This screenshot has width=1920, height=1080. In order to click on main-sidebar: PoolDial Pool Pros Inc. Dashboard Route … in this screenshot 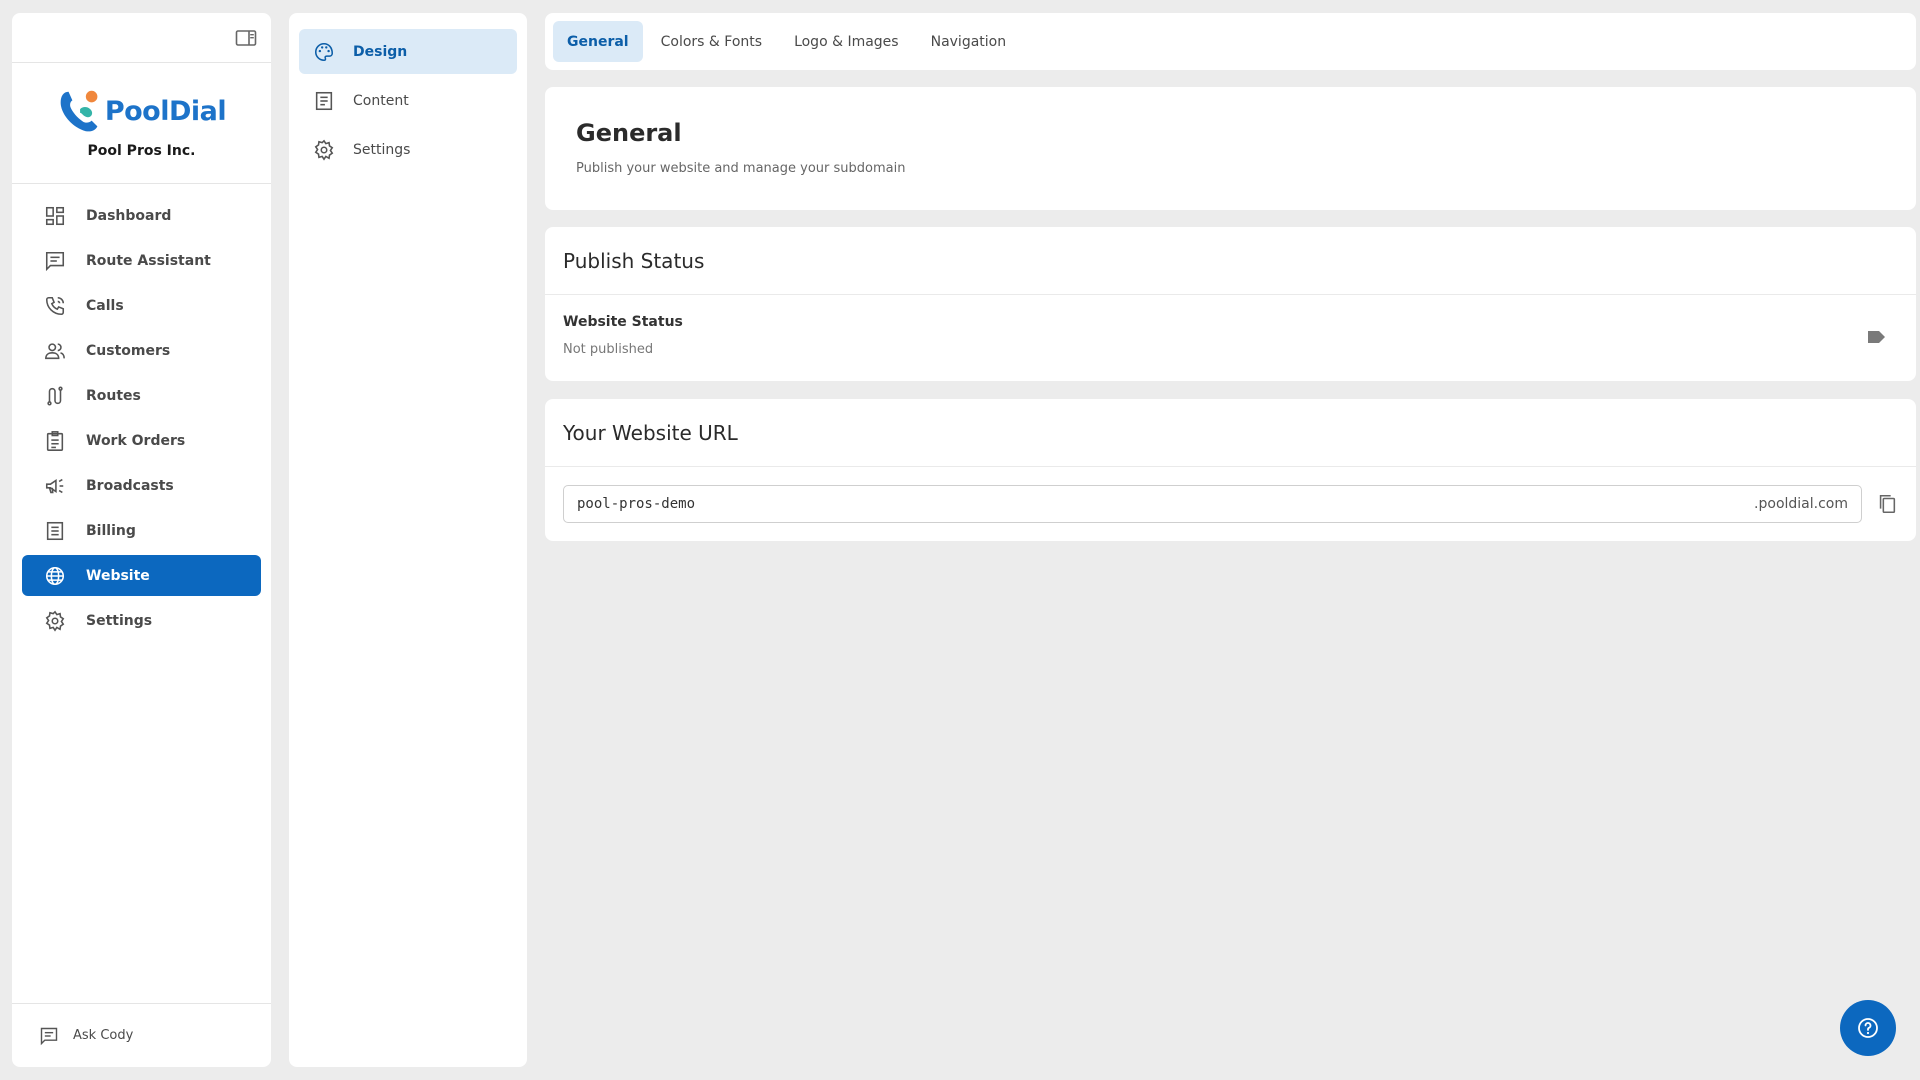, I will do `click(141, 540)`.